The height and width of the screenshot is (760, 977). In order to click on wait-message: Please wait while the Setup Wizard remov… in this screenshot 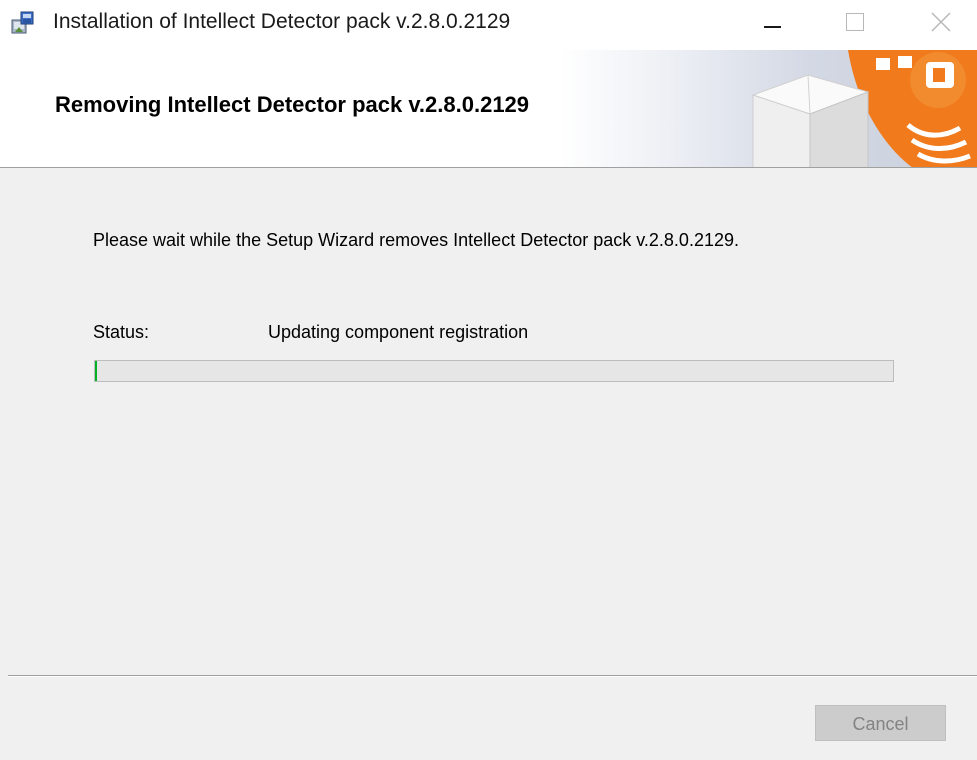, I will do `click(416, 240)`.